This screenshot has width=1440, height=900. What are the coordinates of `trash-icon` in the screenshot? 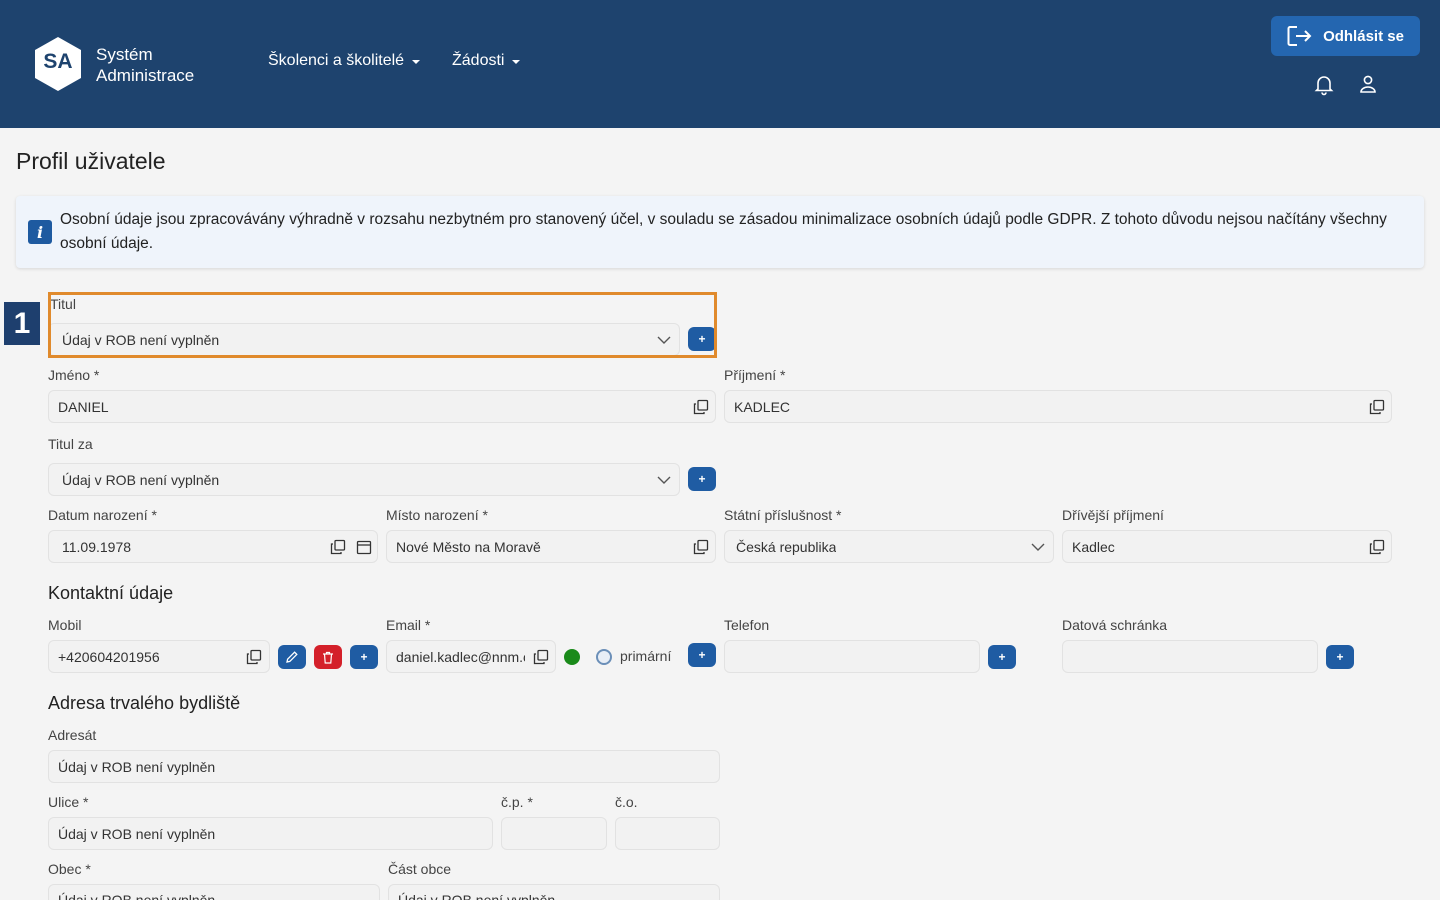 It's located at (328, 657).